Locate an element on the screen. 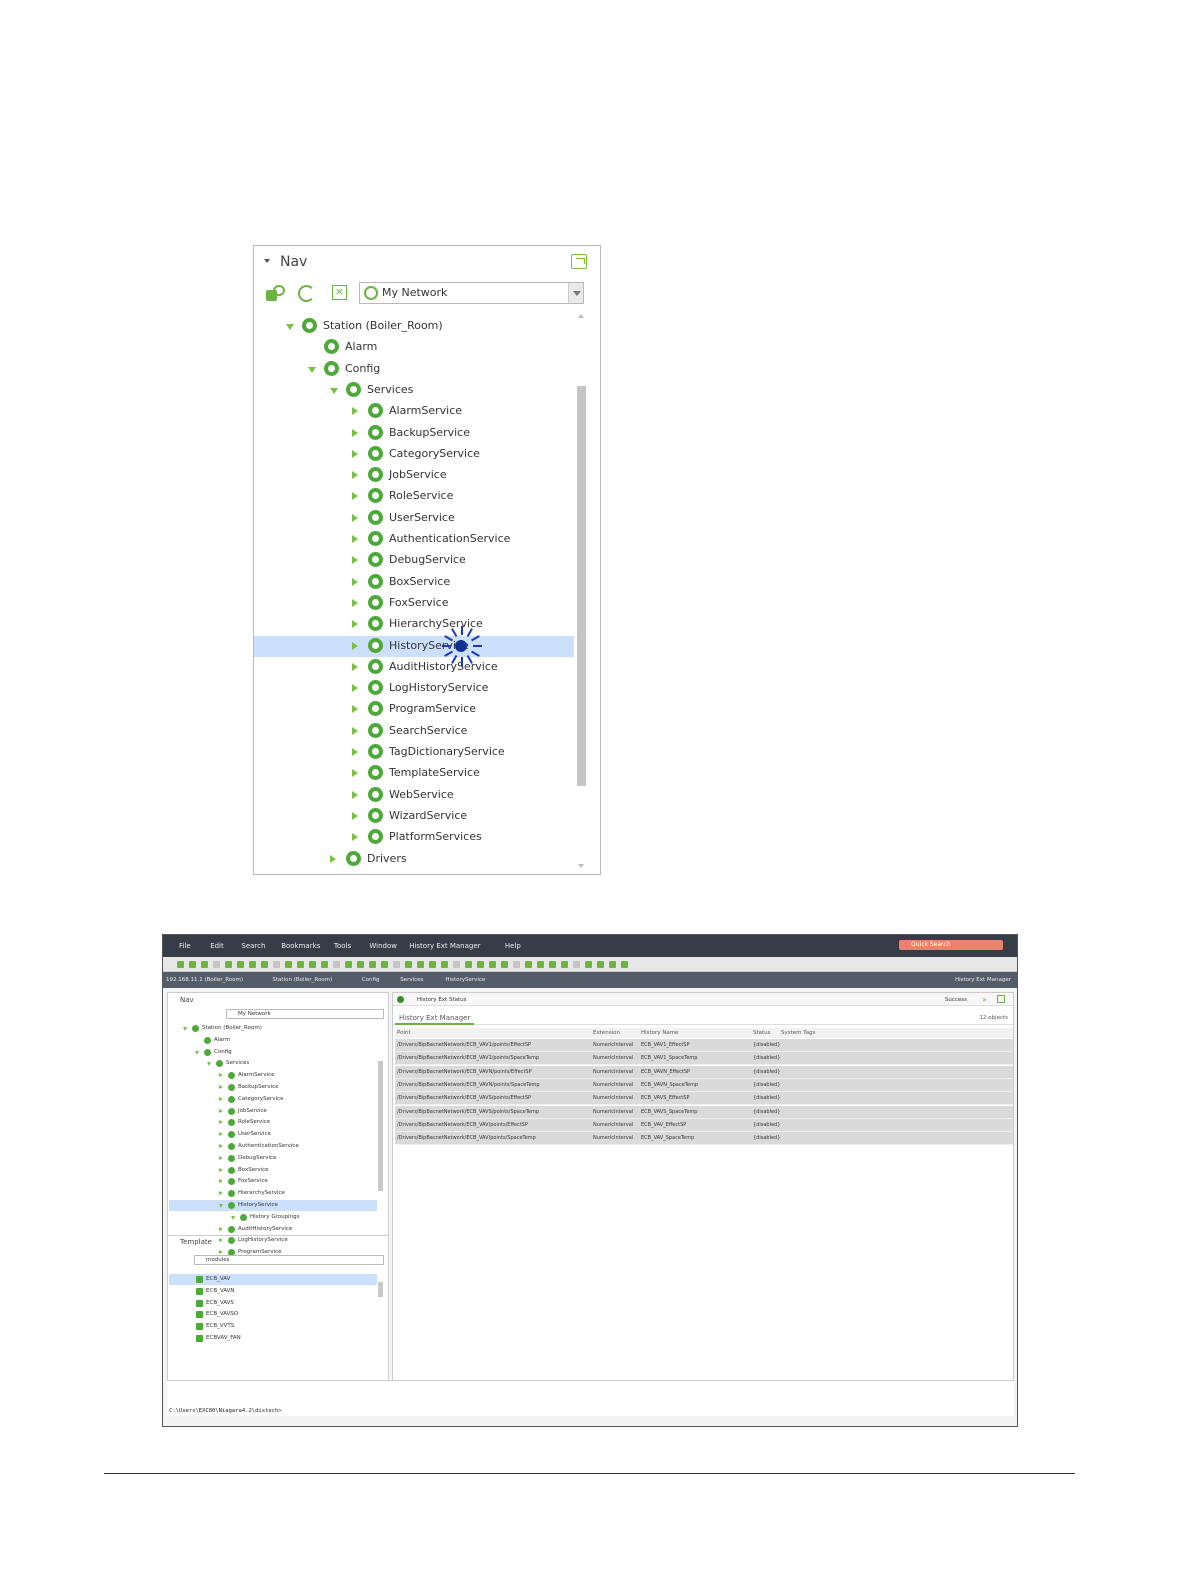 Image resolution: width=1191 pixels, height=1584 pixels. column-header: Extension is located at coordinates (606, 1033).